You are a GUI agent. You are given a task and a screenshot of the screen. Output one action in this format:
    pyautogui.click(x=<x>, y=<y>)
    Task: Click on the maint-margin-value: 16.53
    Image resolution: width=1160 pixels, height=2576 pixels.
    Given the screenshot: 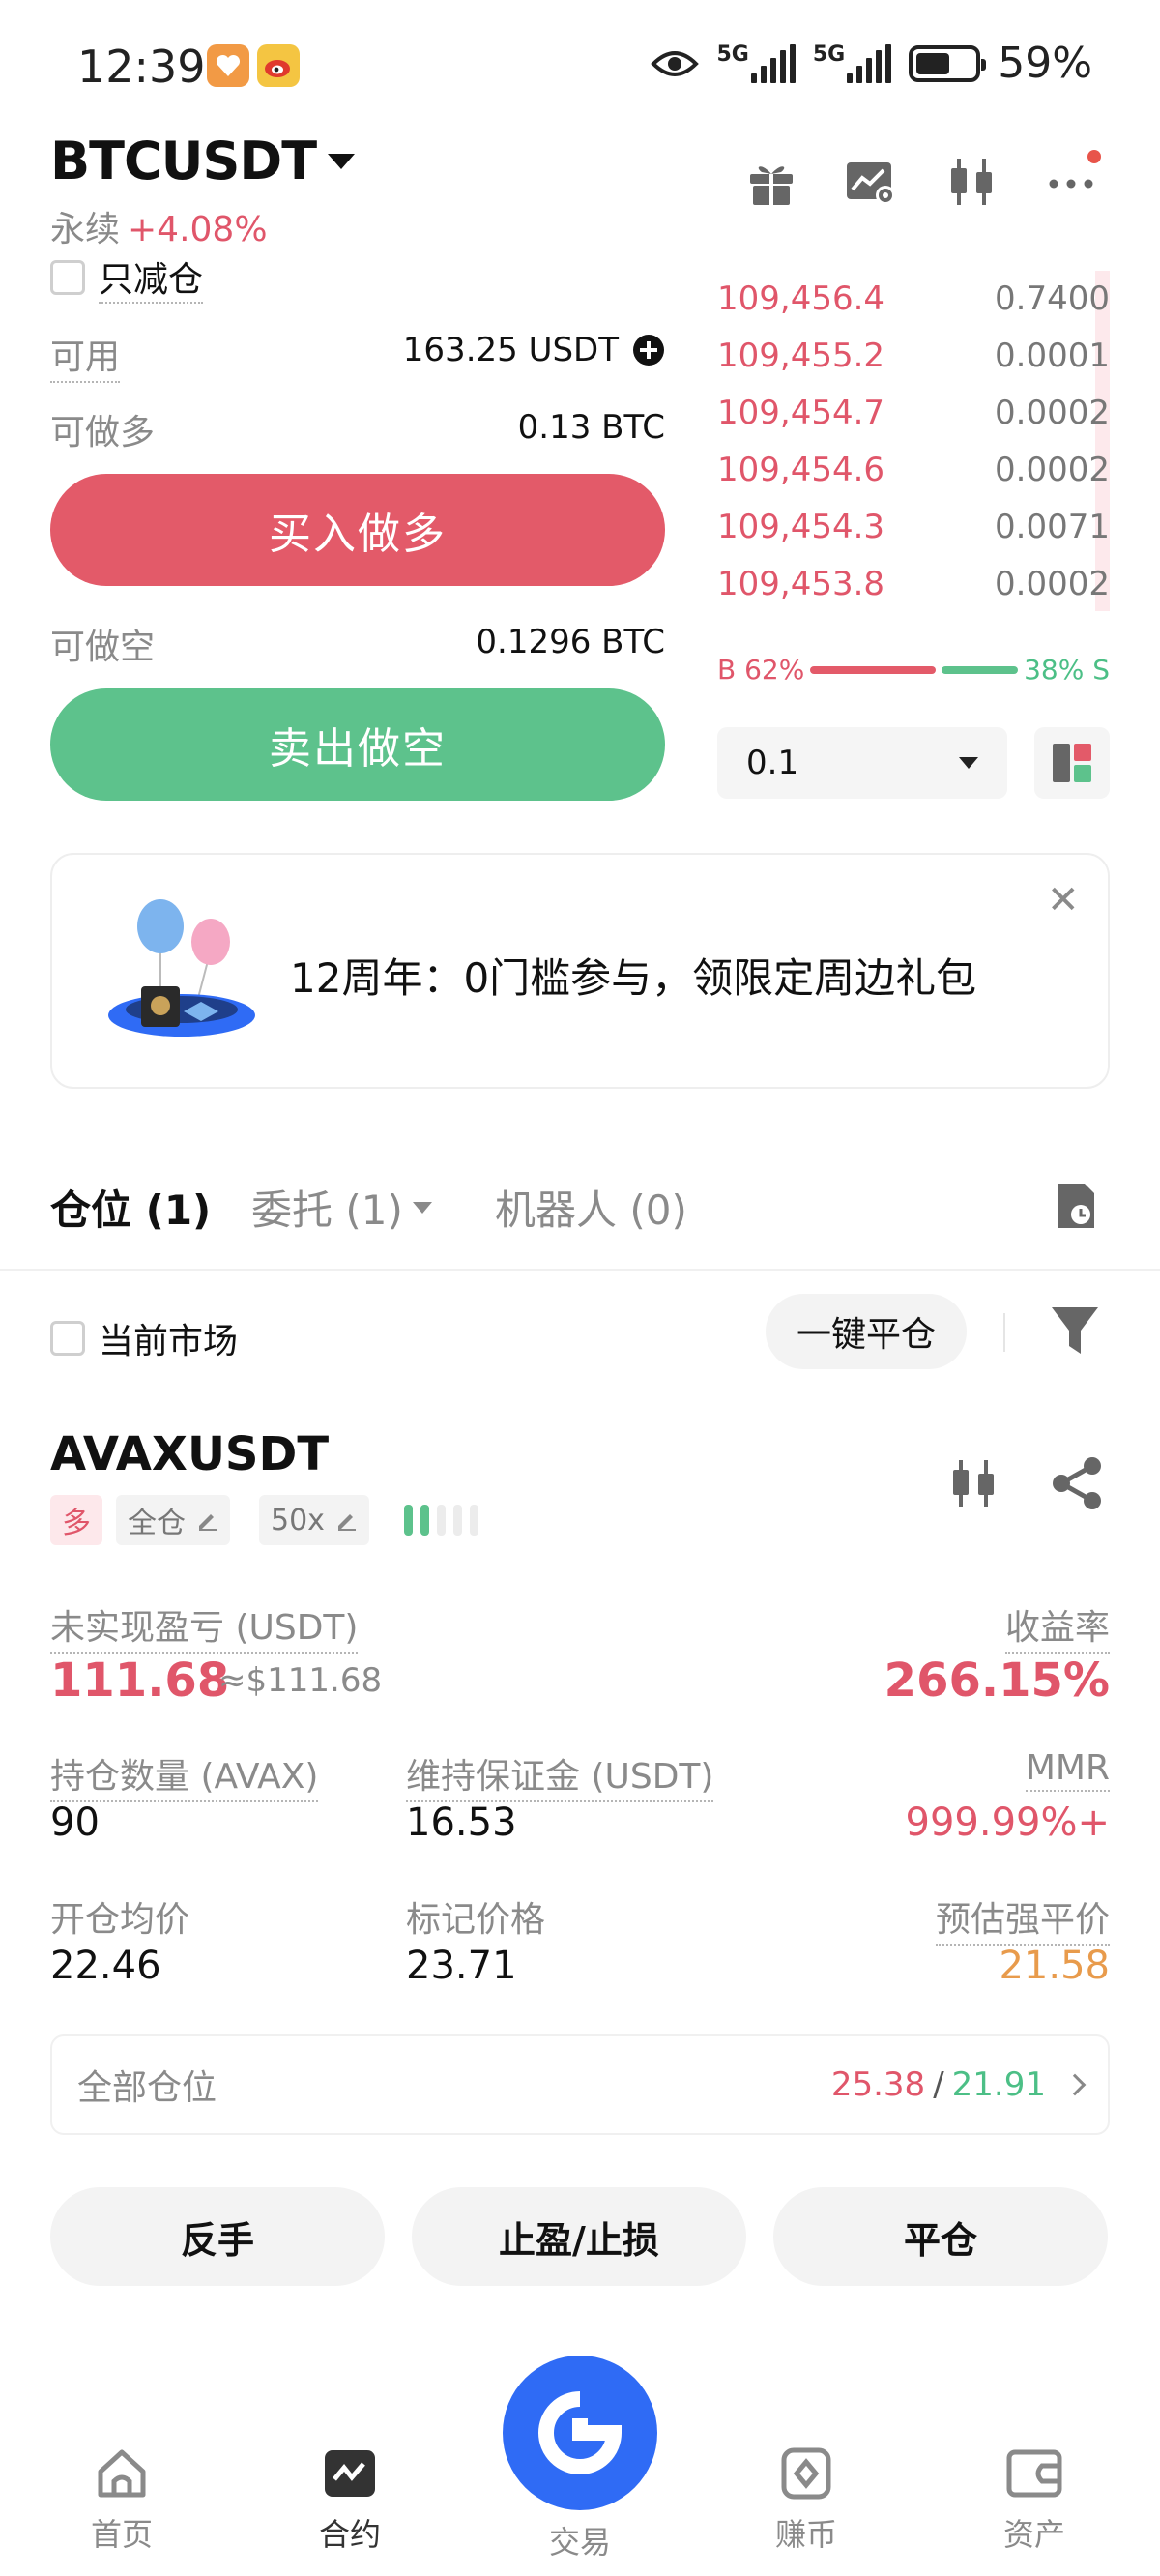 What is the action you would take?
    pyautogui.click(x=462, y=1822)
    